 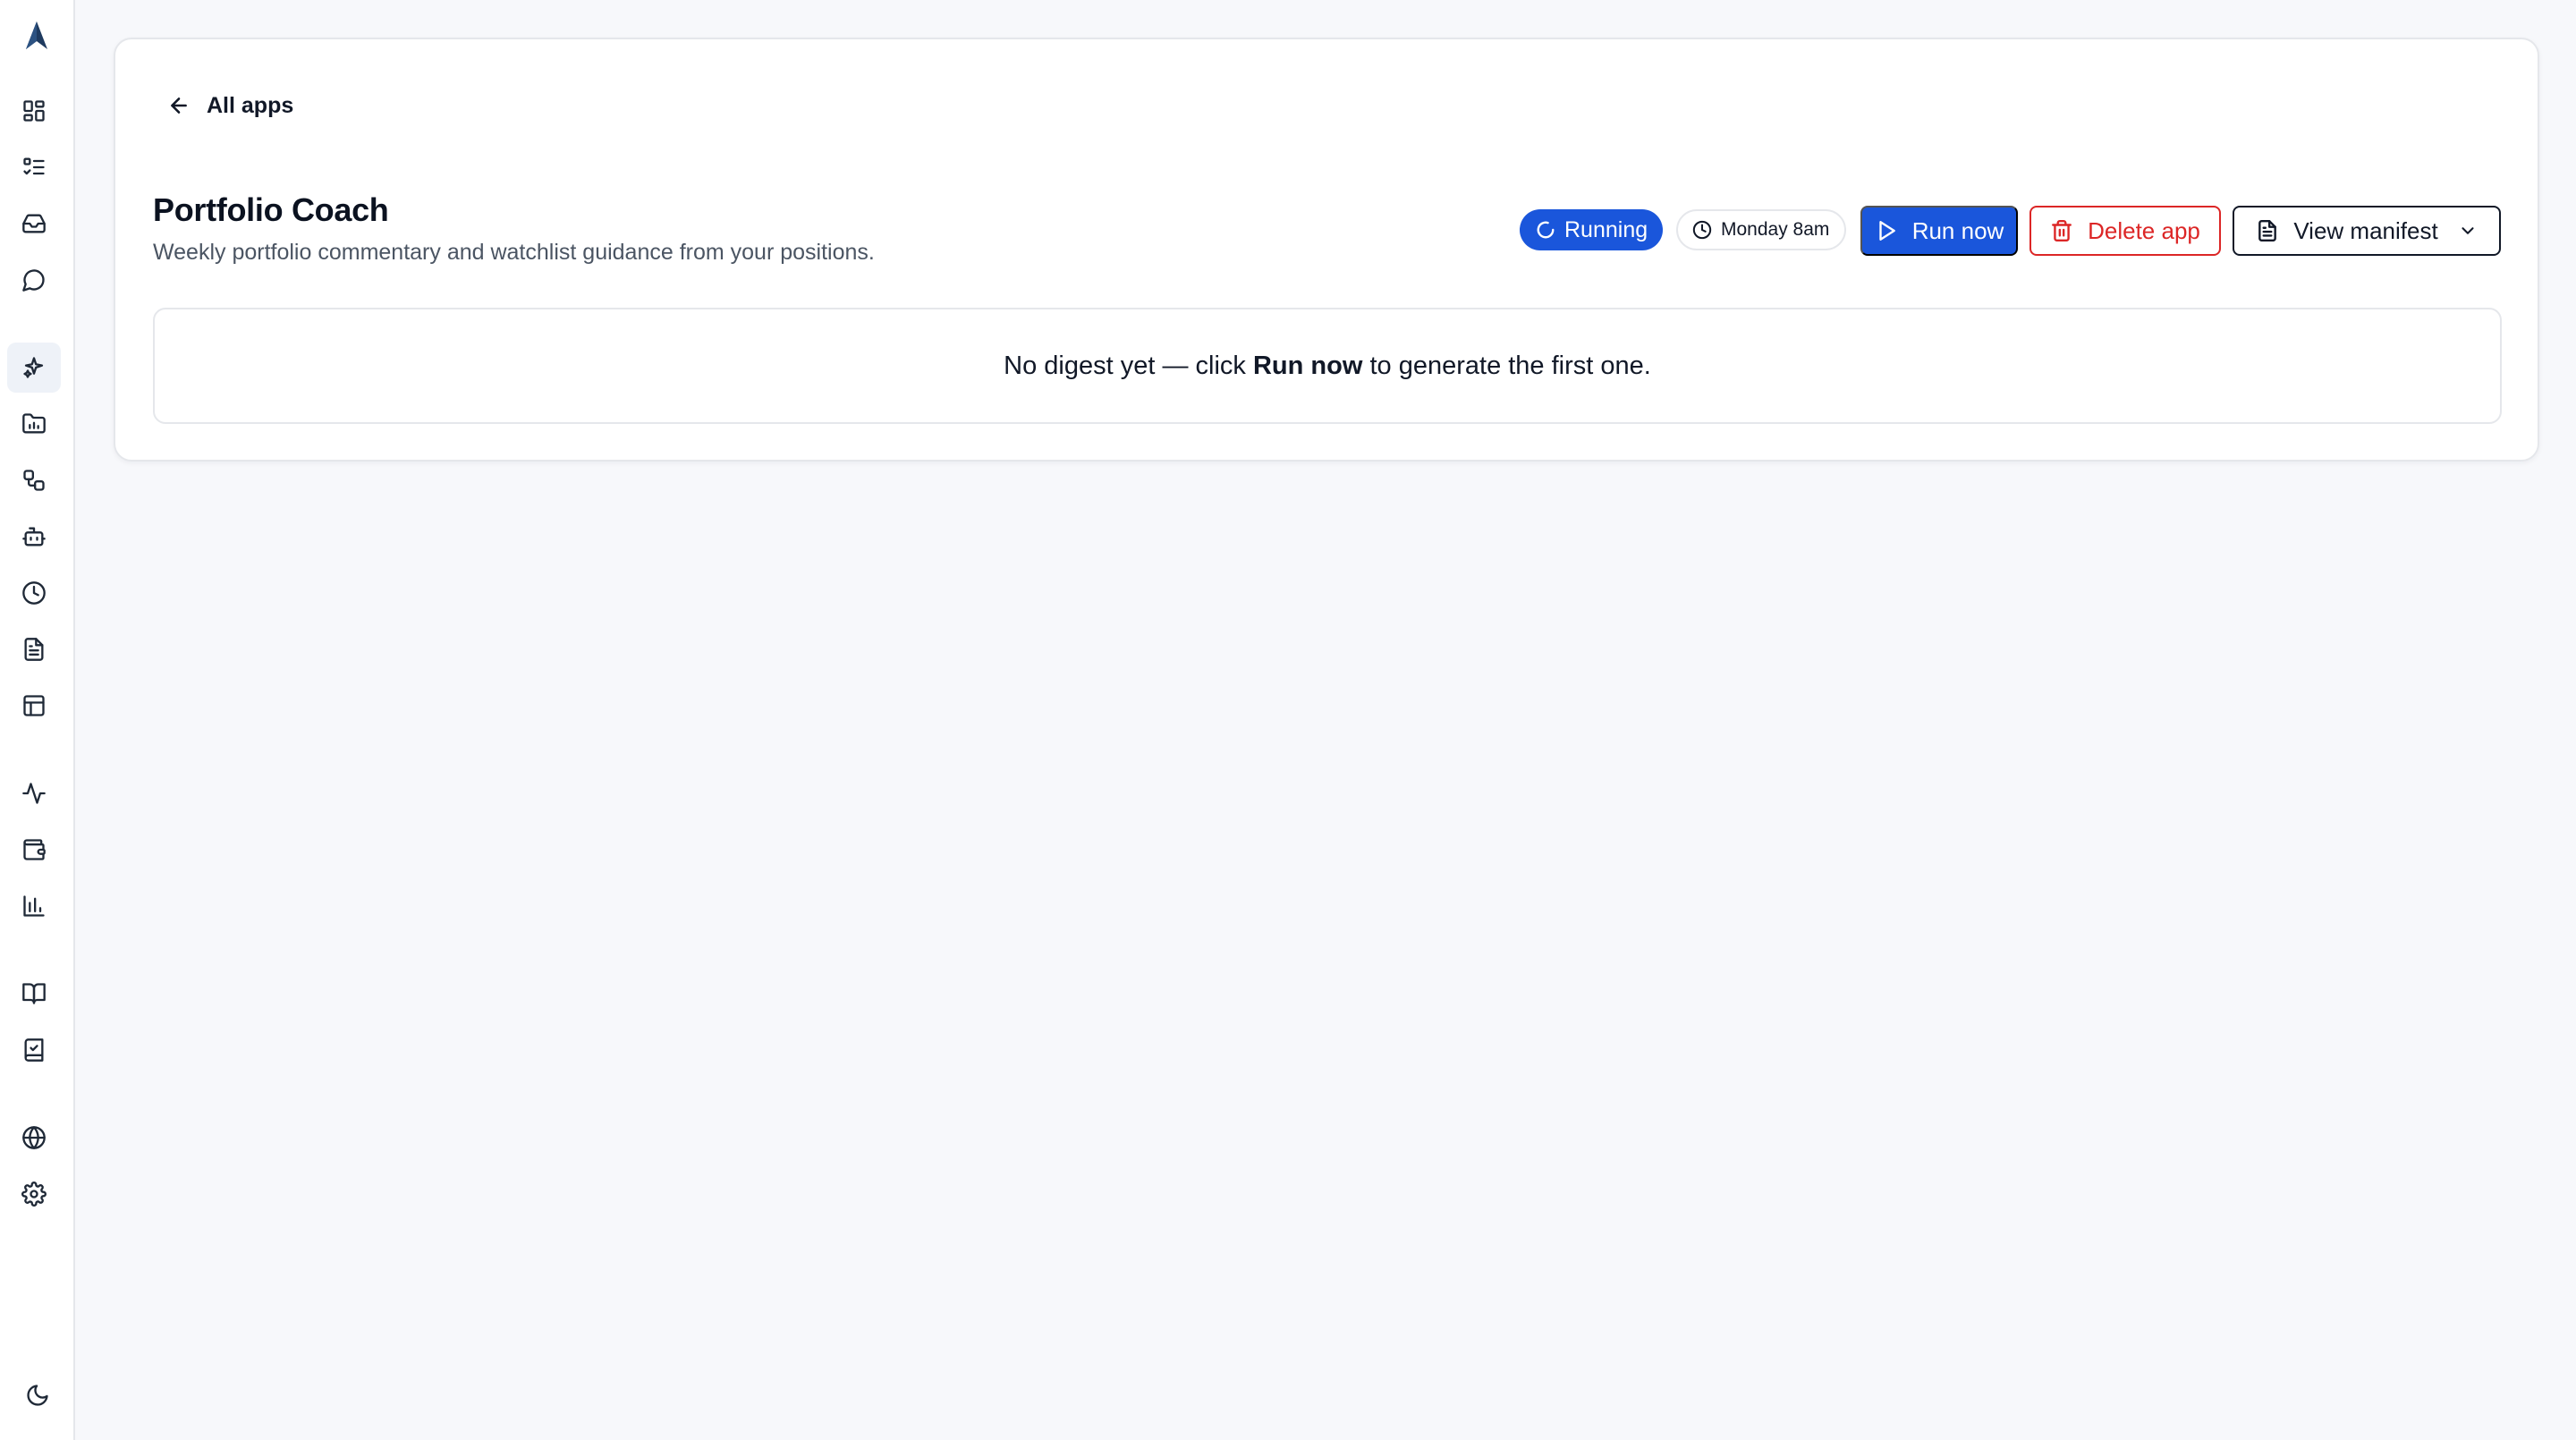 What do you see at coordinates (34, 224) in the screenshot?
I see `inbox-icon` at bounding box center [34, 224].